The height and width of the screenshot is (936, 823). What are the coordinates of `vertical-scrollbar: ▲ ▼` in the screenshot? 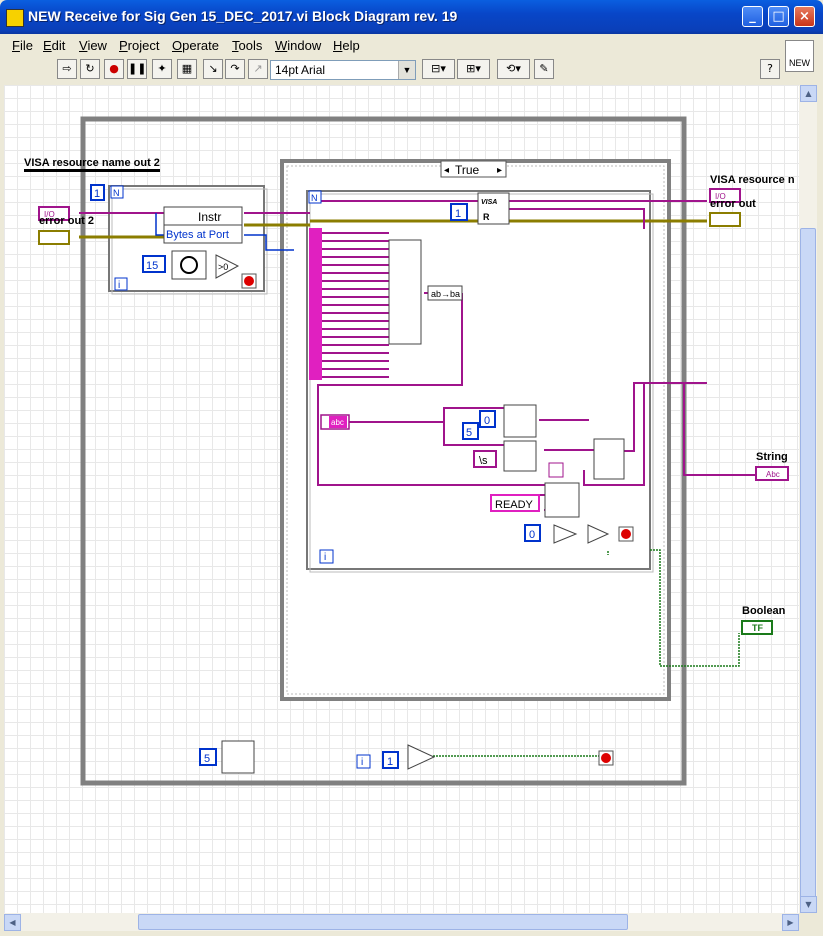 It's located at (808, 499).